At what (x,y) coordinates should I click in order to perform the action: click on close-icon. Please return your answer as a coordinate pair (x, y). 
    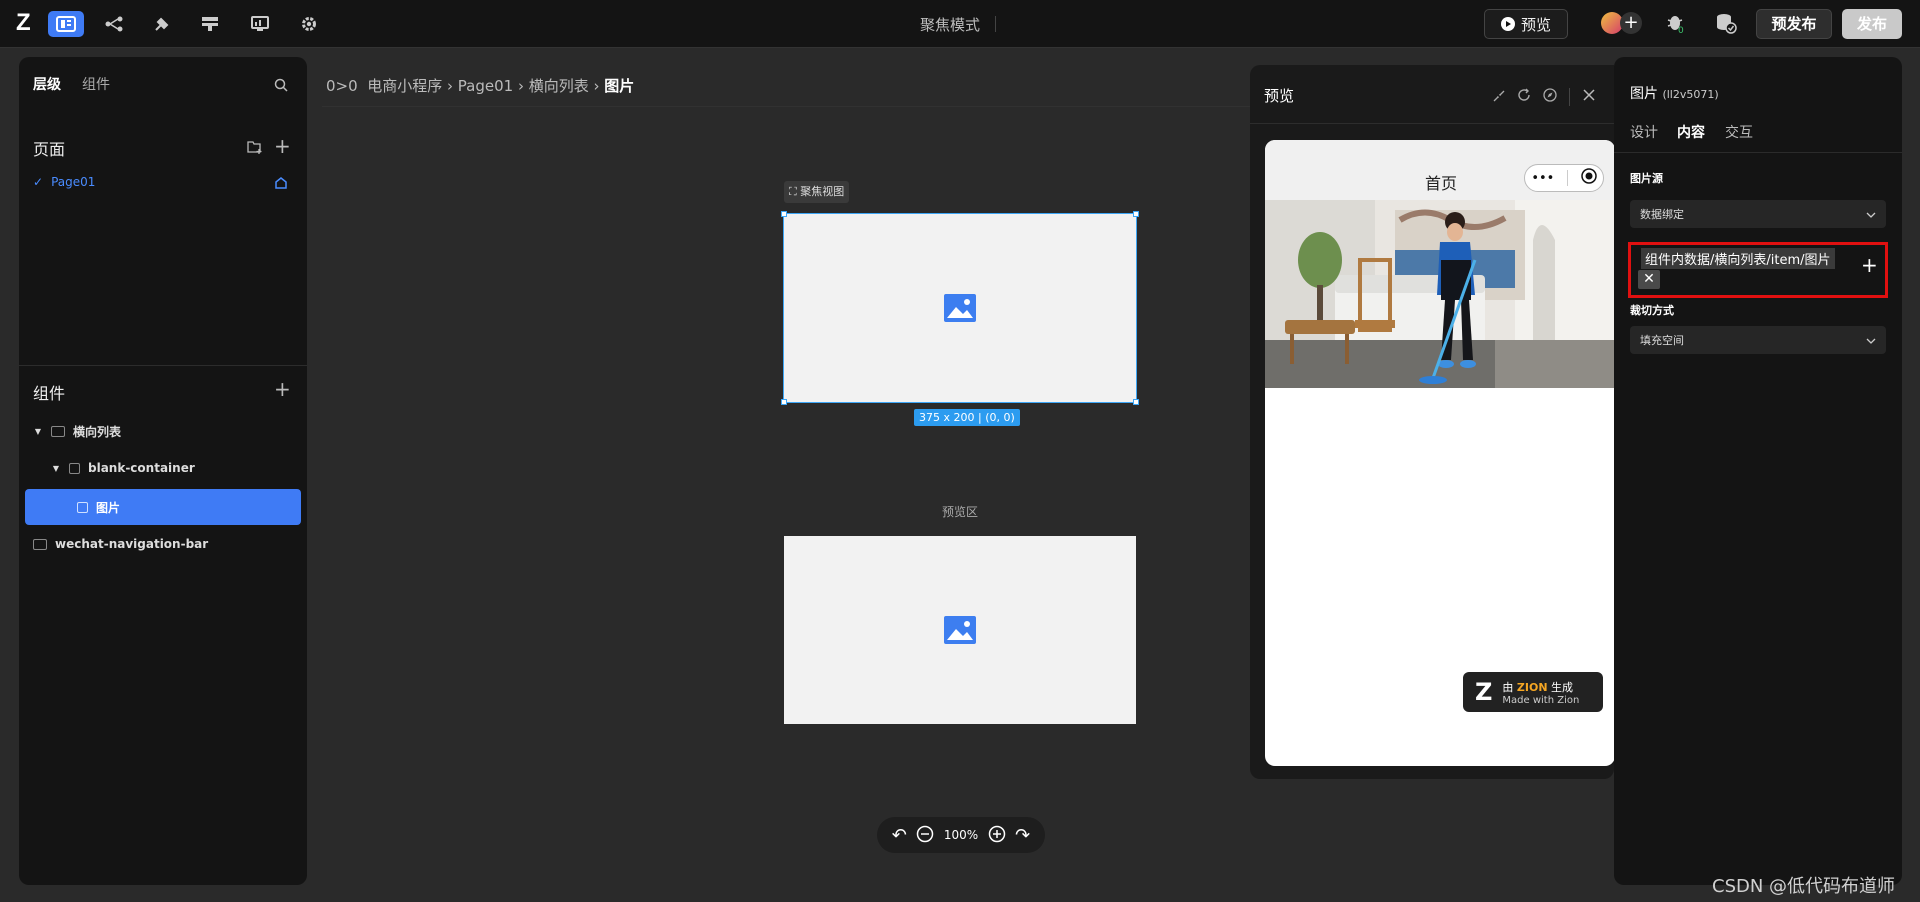
    Looking at the image, I should click on (1589, 96).